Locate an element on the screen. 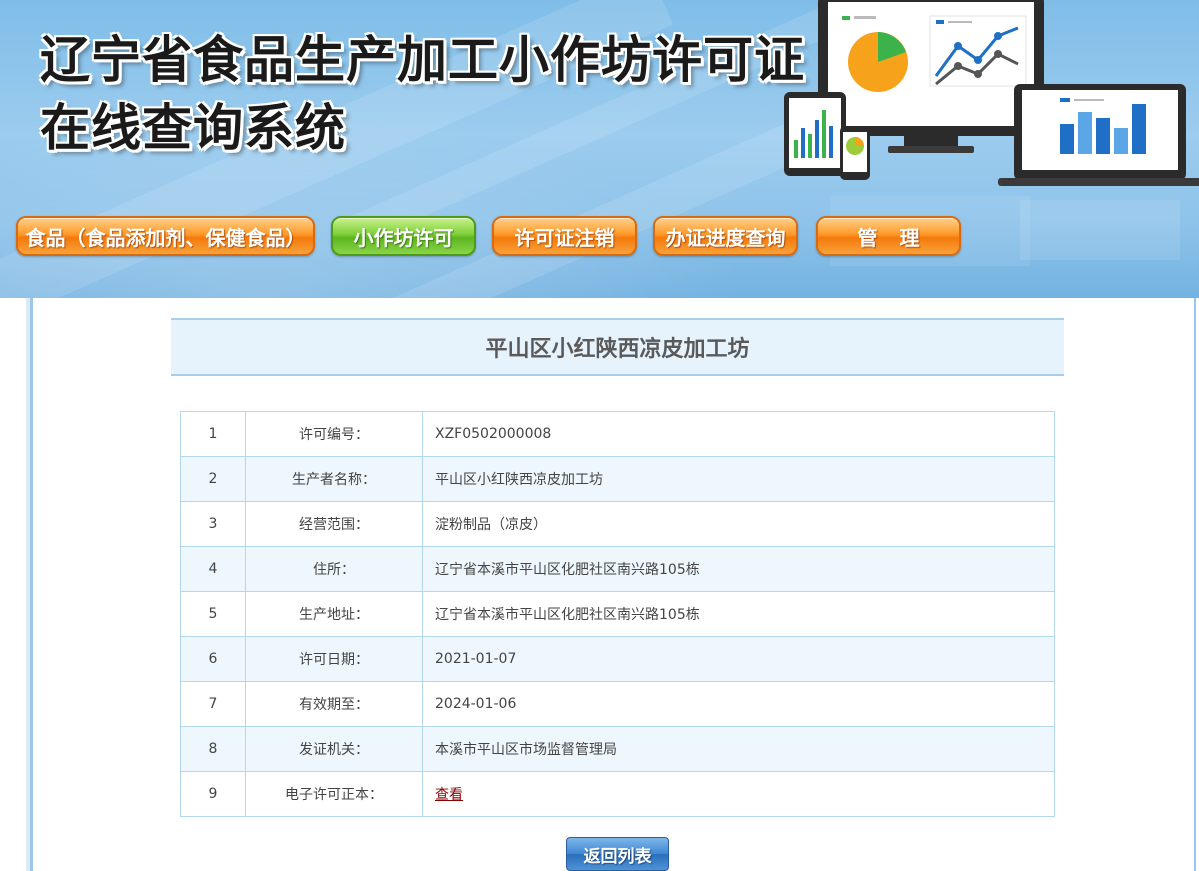  row-index: 4 is located at coordinates (213, 569).